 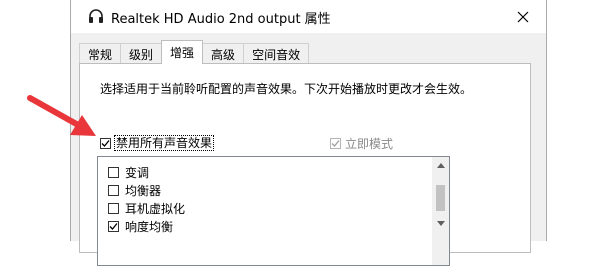 I want to click on tab-spatial-sound: 空间音效, so click(x=276, y=53).